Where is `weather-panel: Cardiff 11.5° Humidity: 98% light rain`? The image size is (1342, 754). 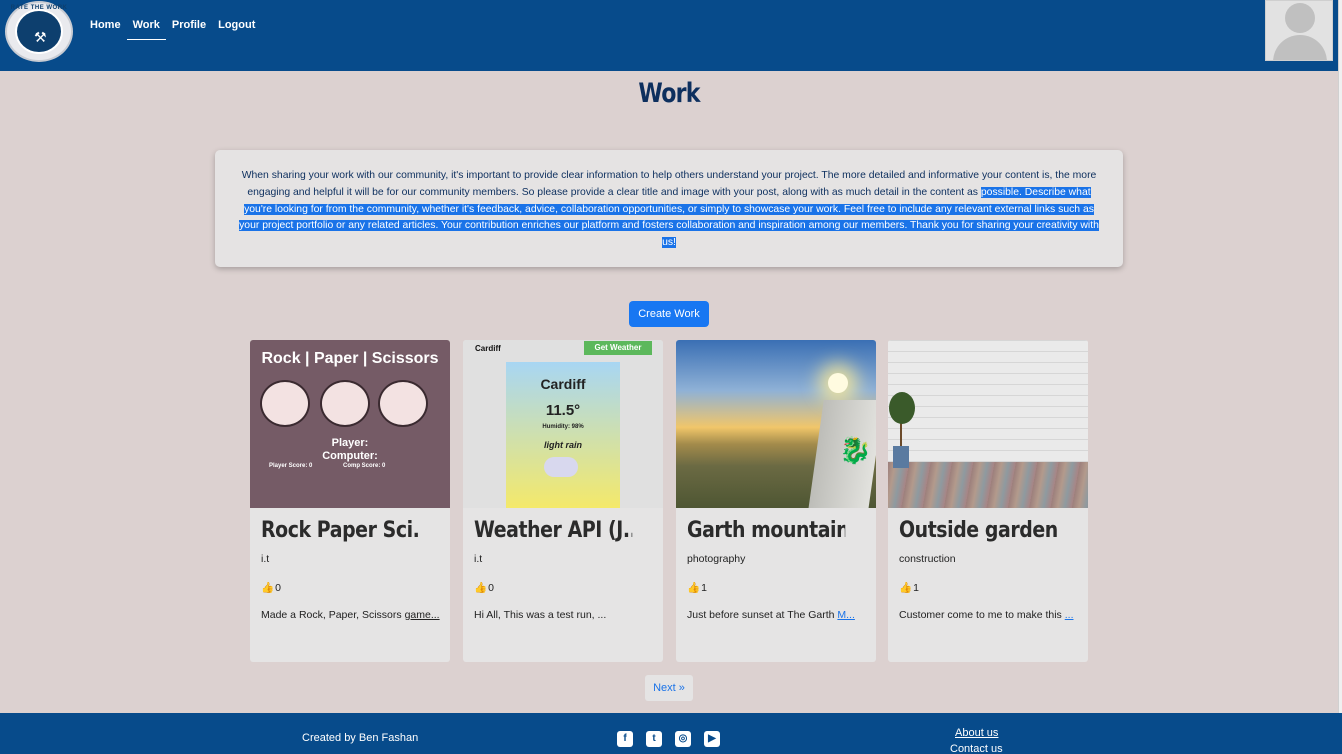 weather-panel: Cardiff 11.5° Humidity: 98% light rain is located at coordinates (563, 435).